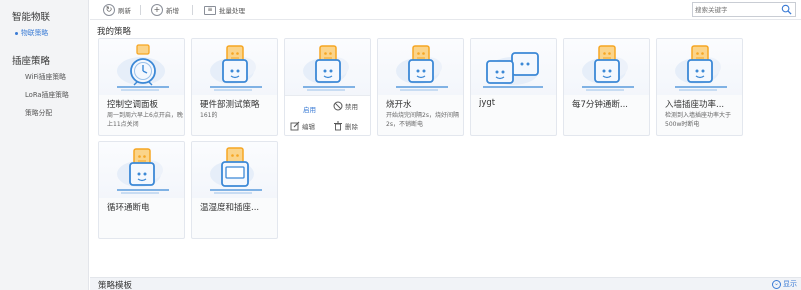 The height and width of the screenshot is (290, 801). Describe the element at coordinates (124, 11) in the screenshot. I see `refresh-label: 刷新` at that location.